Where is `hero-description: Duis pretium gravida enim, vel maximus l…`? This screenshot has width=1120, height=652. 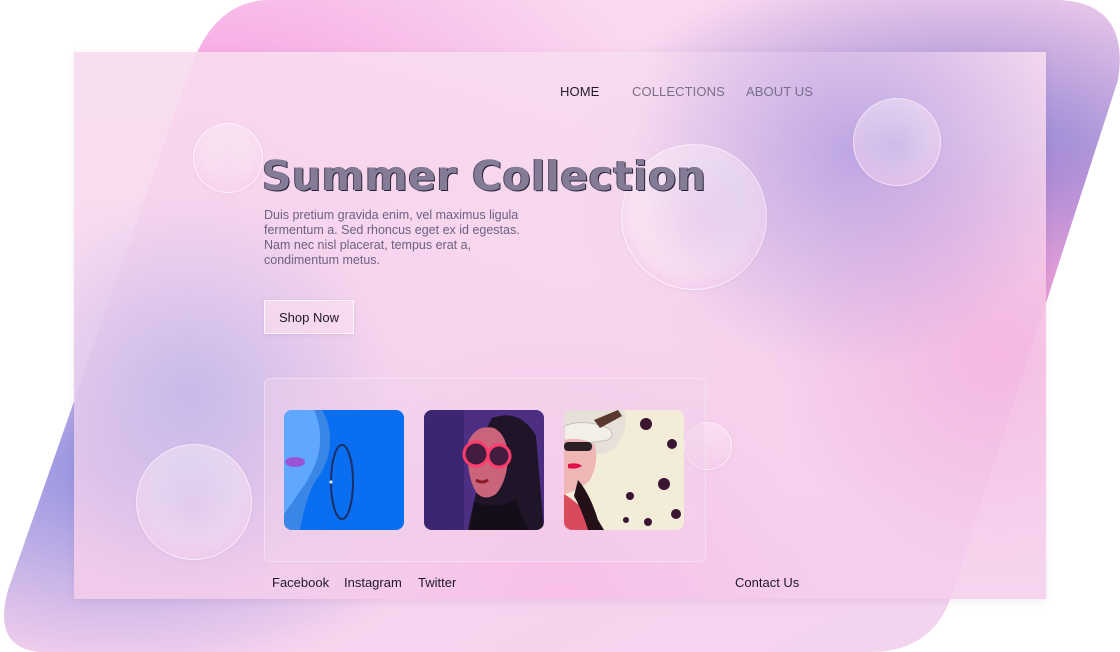 hero-description: Duis pretium gravida enim, vel maximus l… is located at coordinates (392, 237).